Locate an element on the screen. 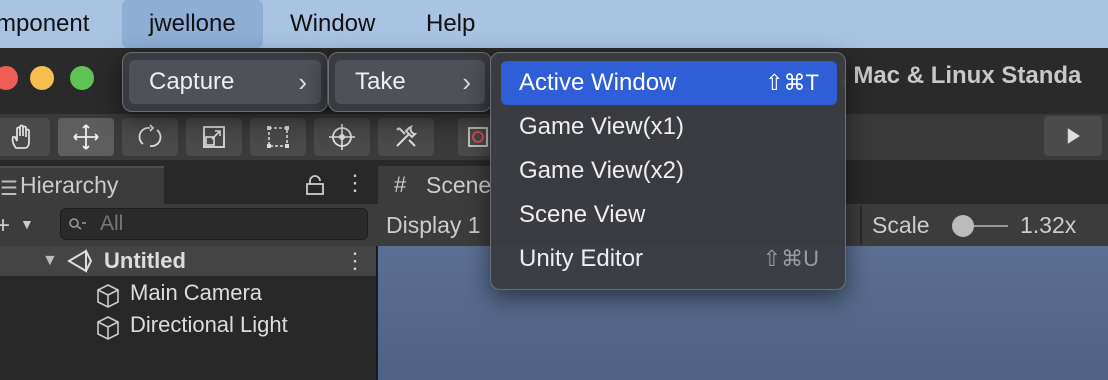 This screenshot has width=1108, height=380. tools-icon is located at coordinates (407, 135).